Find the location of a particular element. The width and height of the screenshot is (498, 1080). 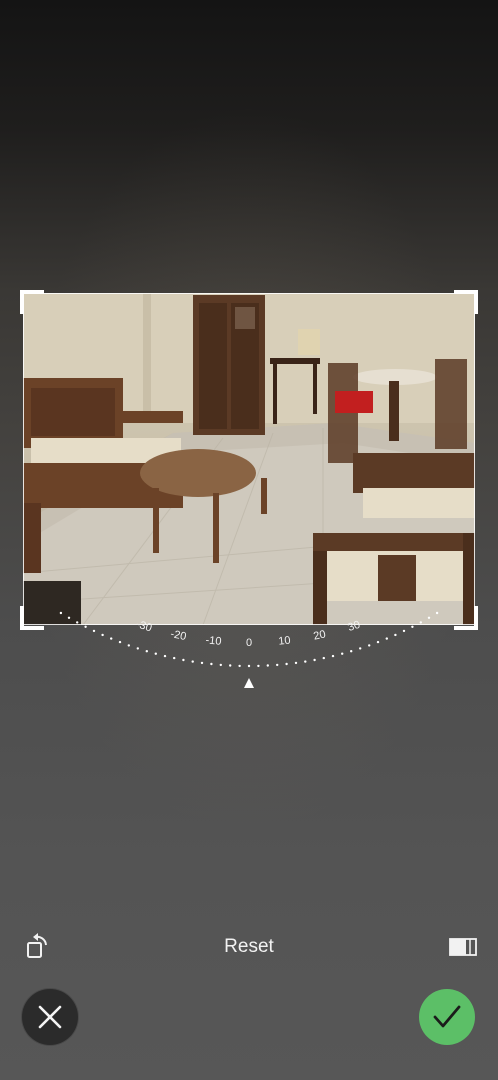

dial-scale: -30 -20 -10 0 10 20 30 is located at coordinates (249, 647).